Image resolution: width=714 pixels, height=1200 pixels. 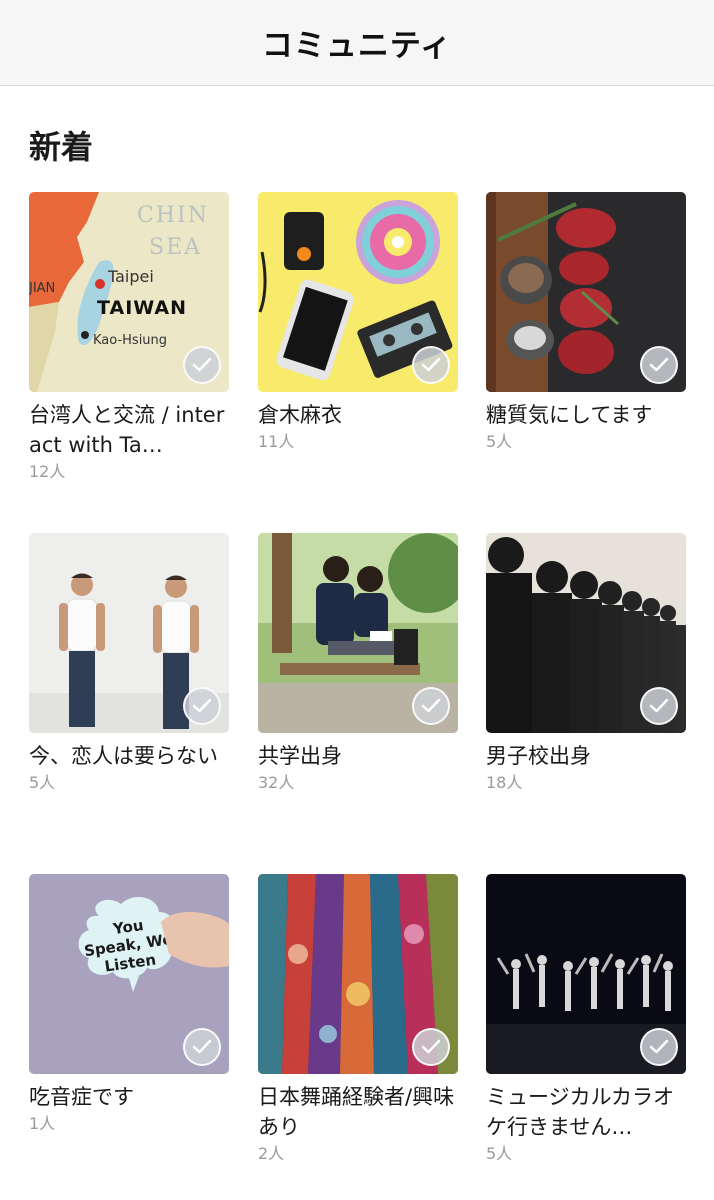 What do you see at coordinates (357, 46) in the screenshot?
I see `page-title: コミュニティ` at bounding box center [357, 46].